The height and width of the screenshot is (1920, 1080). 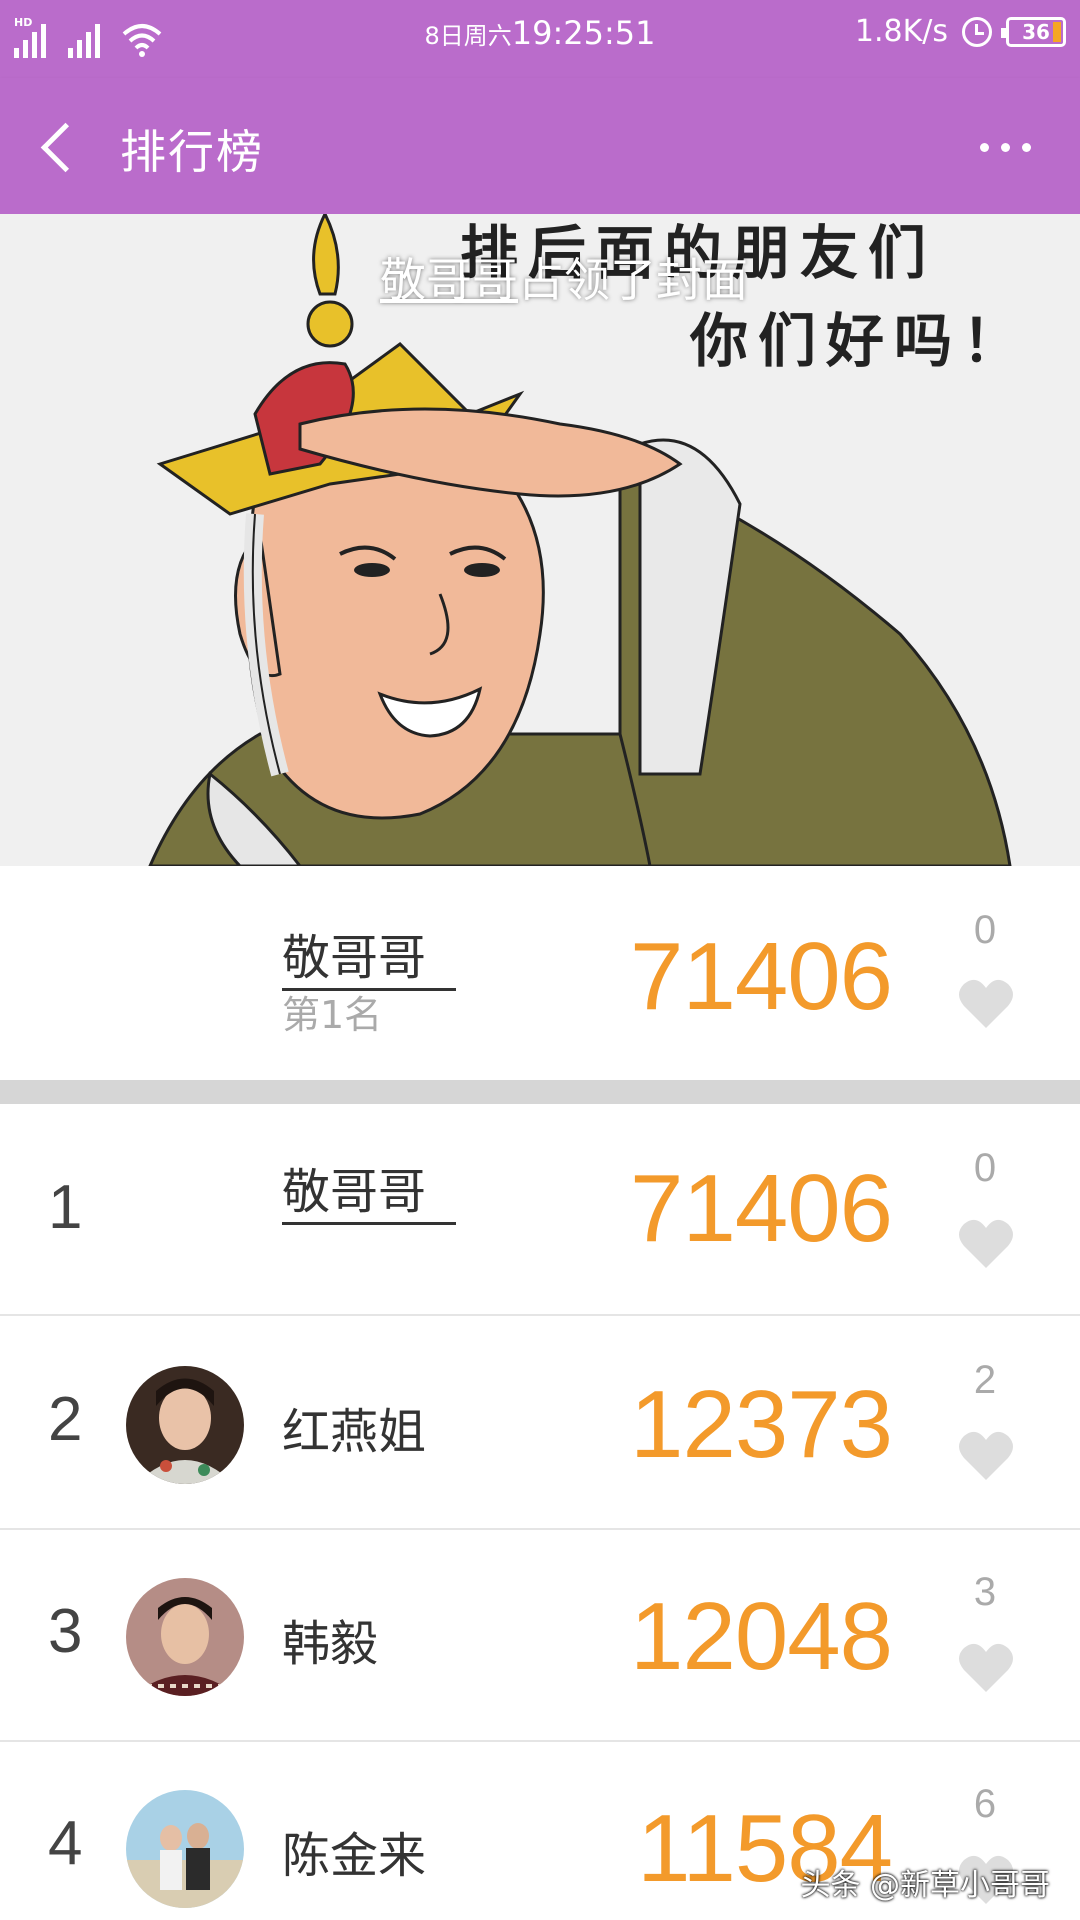 I want to click on section-divider, so click(x=540, y=1092).